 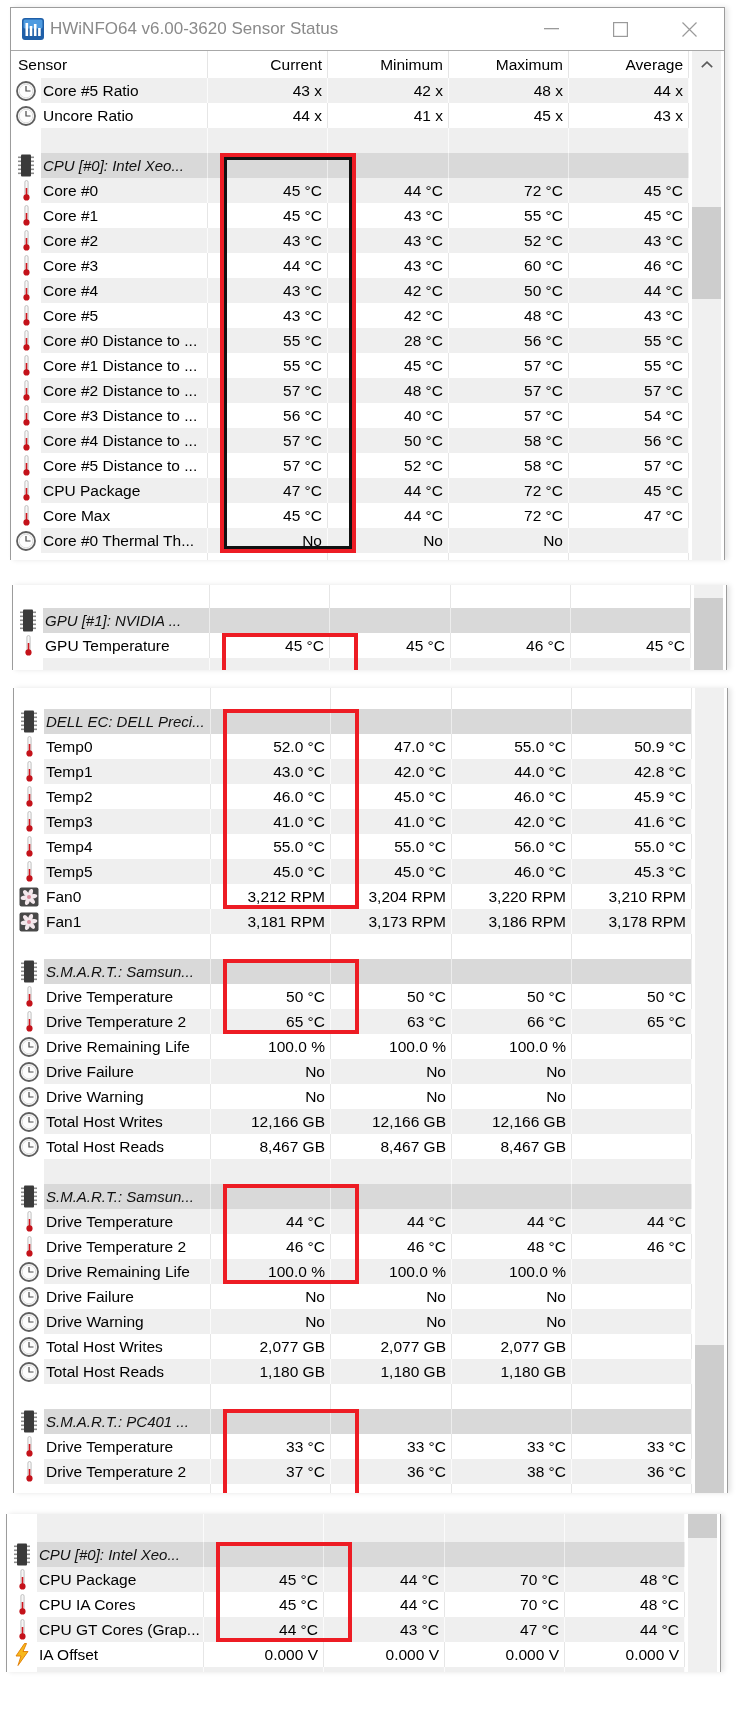 I want to click on sensor-name: Core #4, so click(x=124, y=290).